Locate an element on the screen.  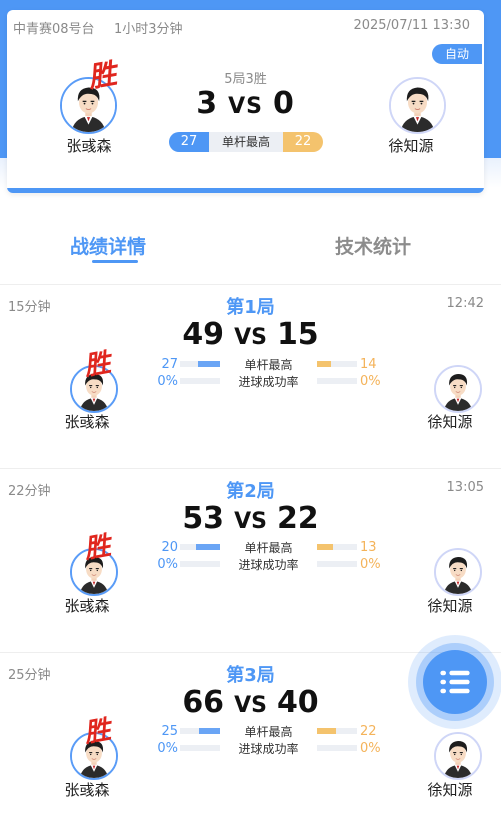
auto-badge: 自动 is located at coordinates (457, 54).